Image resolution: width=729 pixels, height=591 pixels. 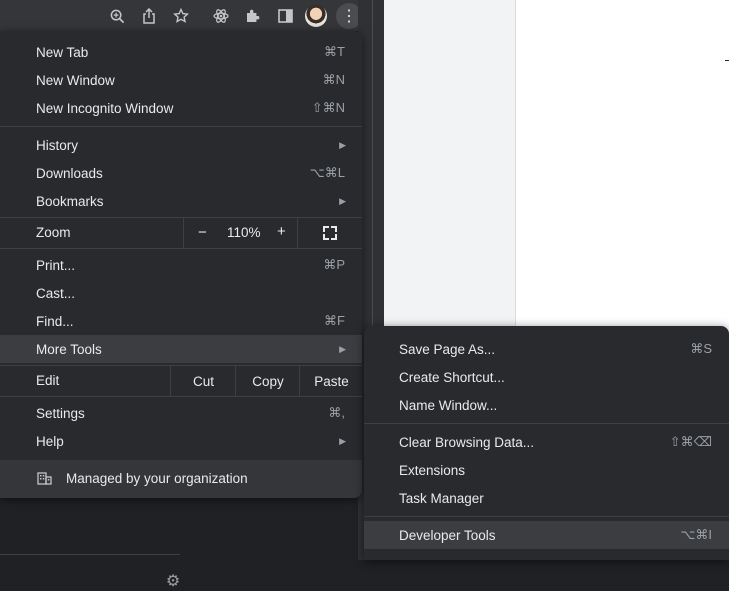 I want to click on building-icon, so click(x=44, y=478).